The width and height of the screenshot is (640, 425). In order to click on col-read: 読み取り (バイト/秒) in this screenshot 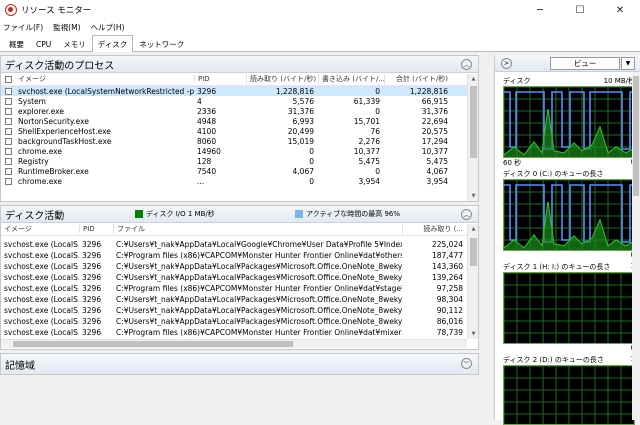, I will do `click(282, 79)`.